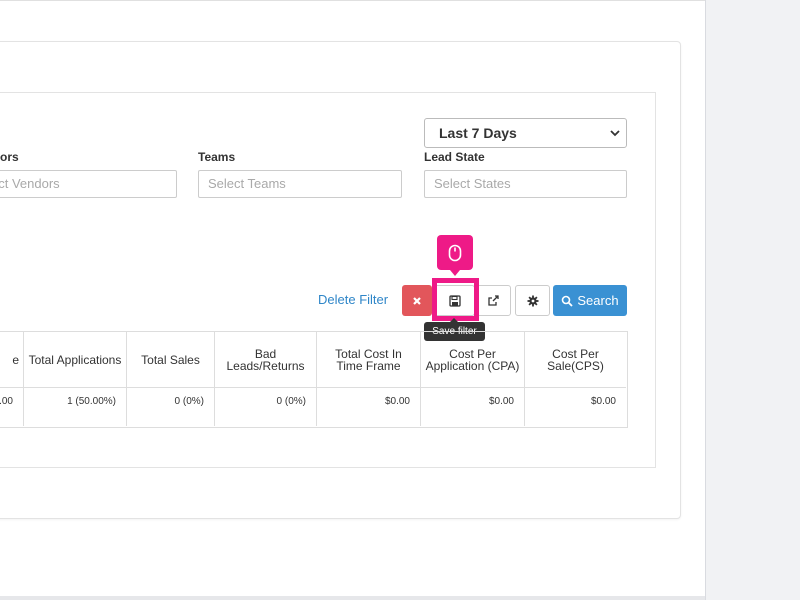 This screenshot has width=800, height=600. I want to click on settings-button, so click(532, 300).